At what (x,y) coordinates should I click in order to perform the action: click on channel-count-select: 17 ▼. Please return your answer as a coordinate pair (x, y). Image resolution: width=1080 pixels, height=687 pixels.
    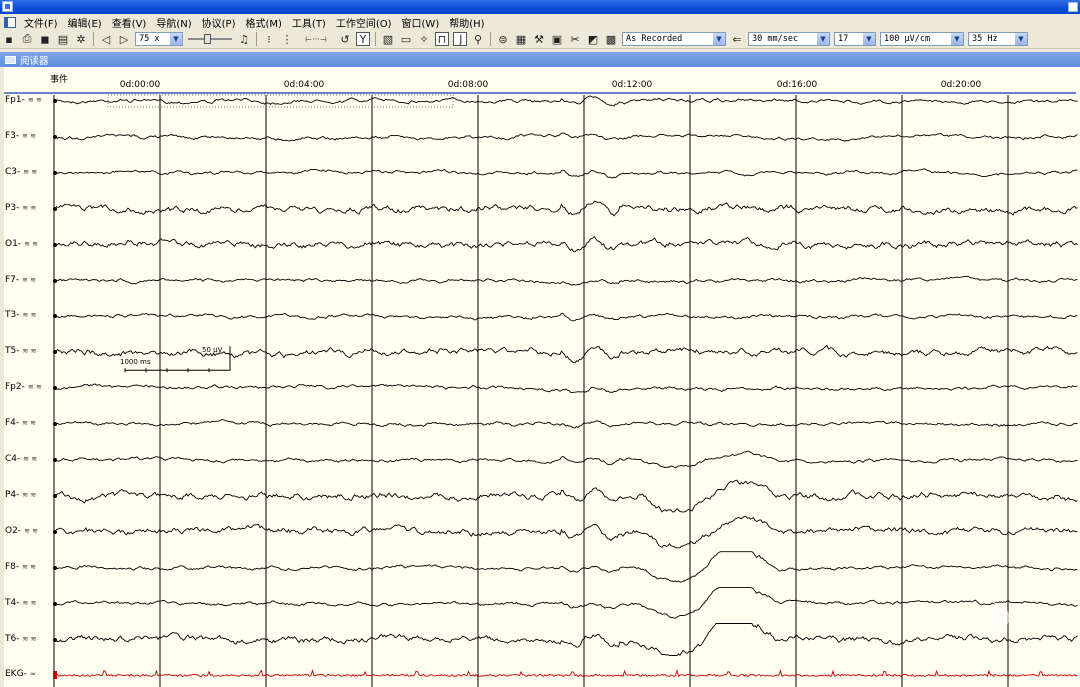
    Looking at the image, I should click on (855, 39).